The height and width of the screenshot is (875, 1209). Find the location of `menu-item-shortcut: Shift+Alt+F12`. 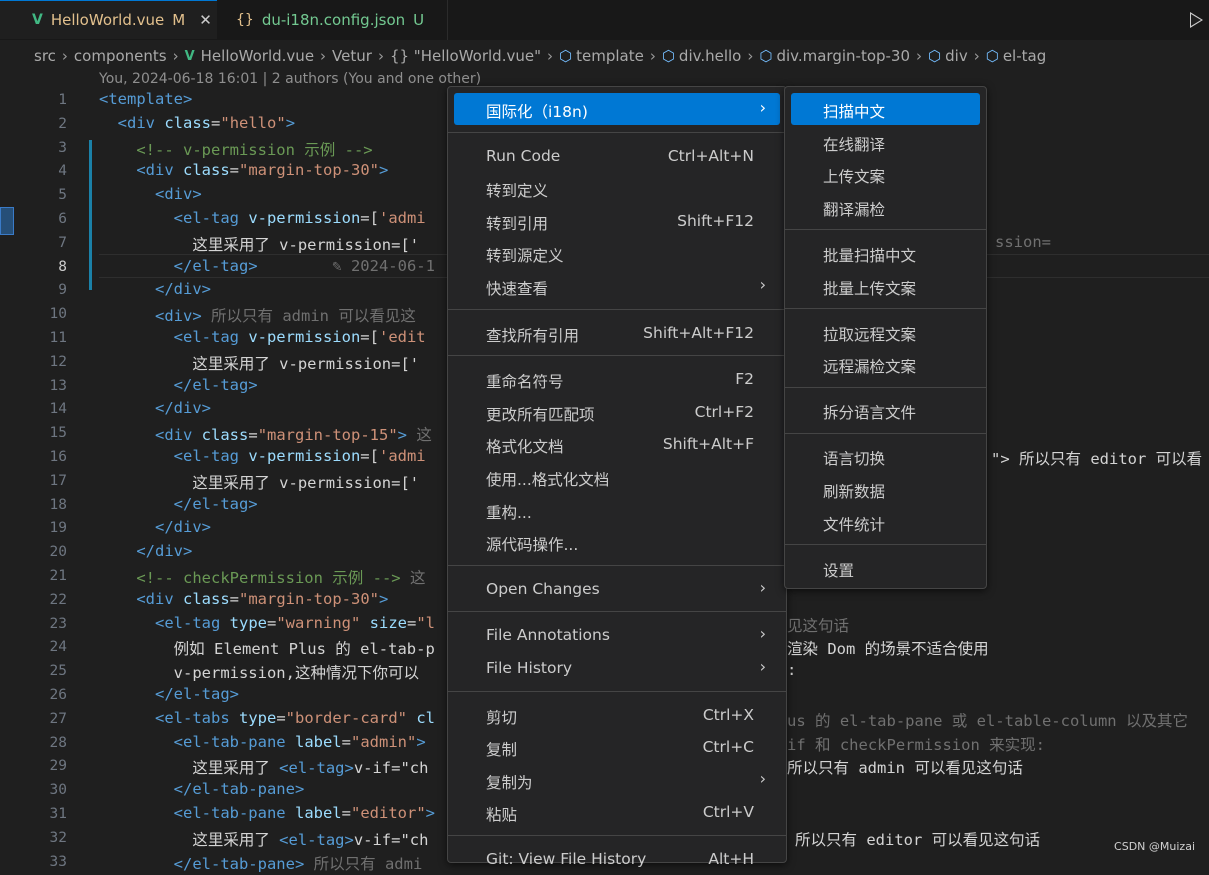

menu-item-shortcut: Shift+Alt+F12 is located at coordinates (698, 332).